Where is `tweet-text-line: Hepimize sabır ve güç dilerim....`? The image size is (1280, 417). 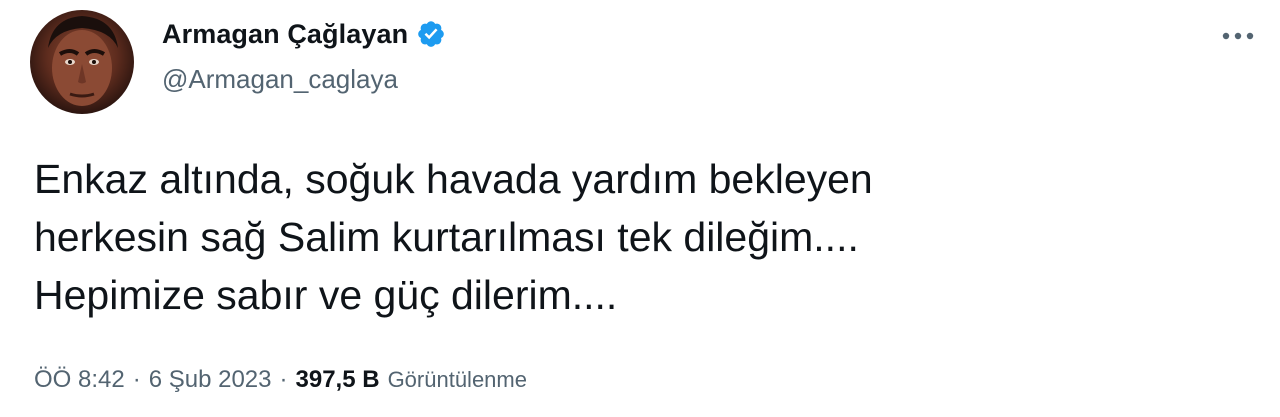 tweet-text-line: Hepimize sabır ve güç dilerim.... is located at coordinates (326, 295).